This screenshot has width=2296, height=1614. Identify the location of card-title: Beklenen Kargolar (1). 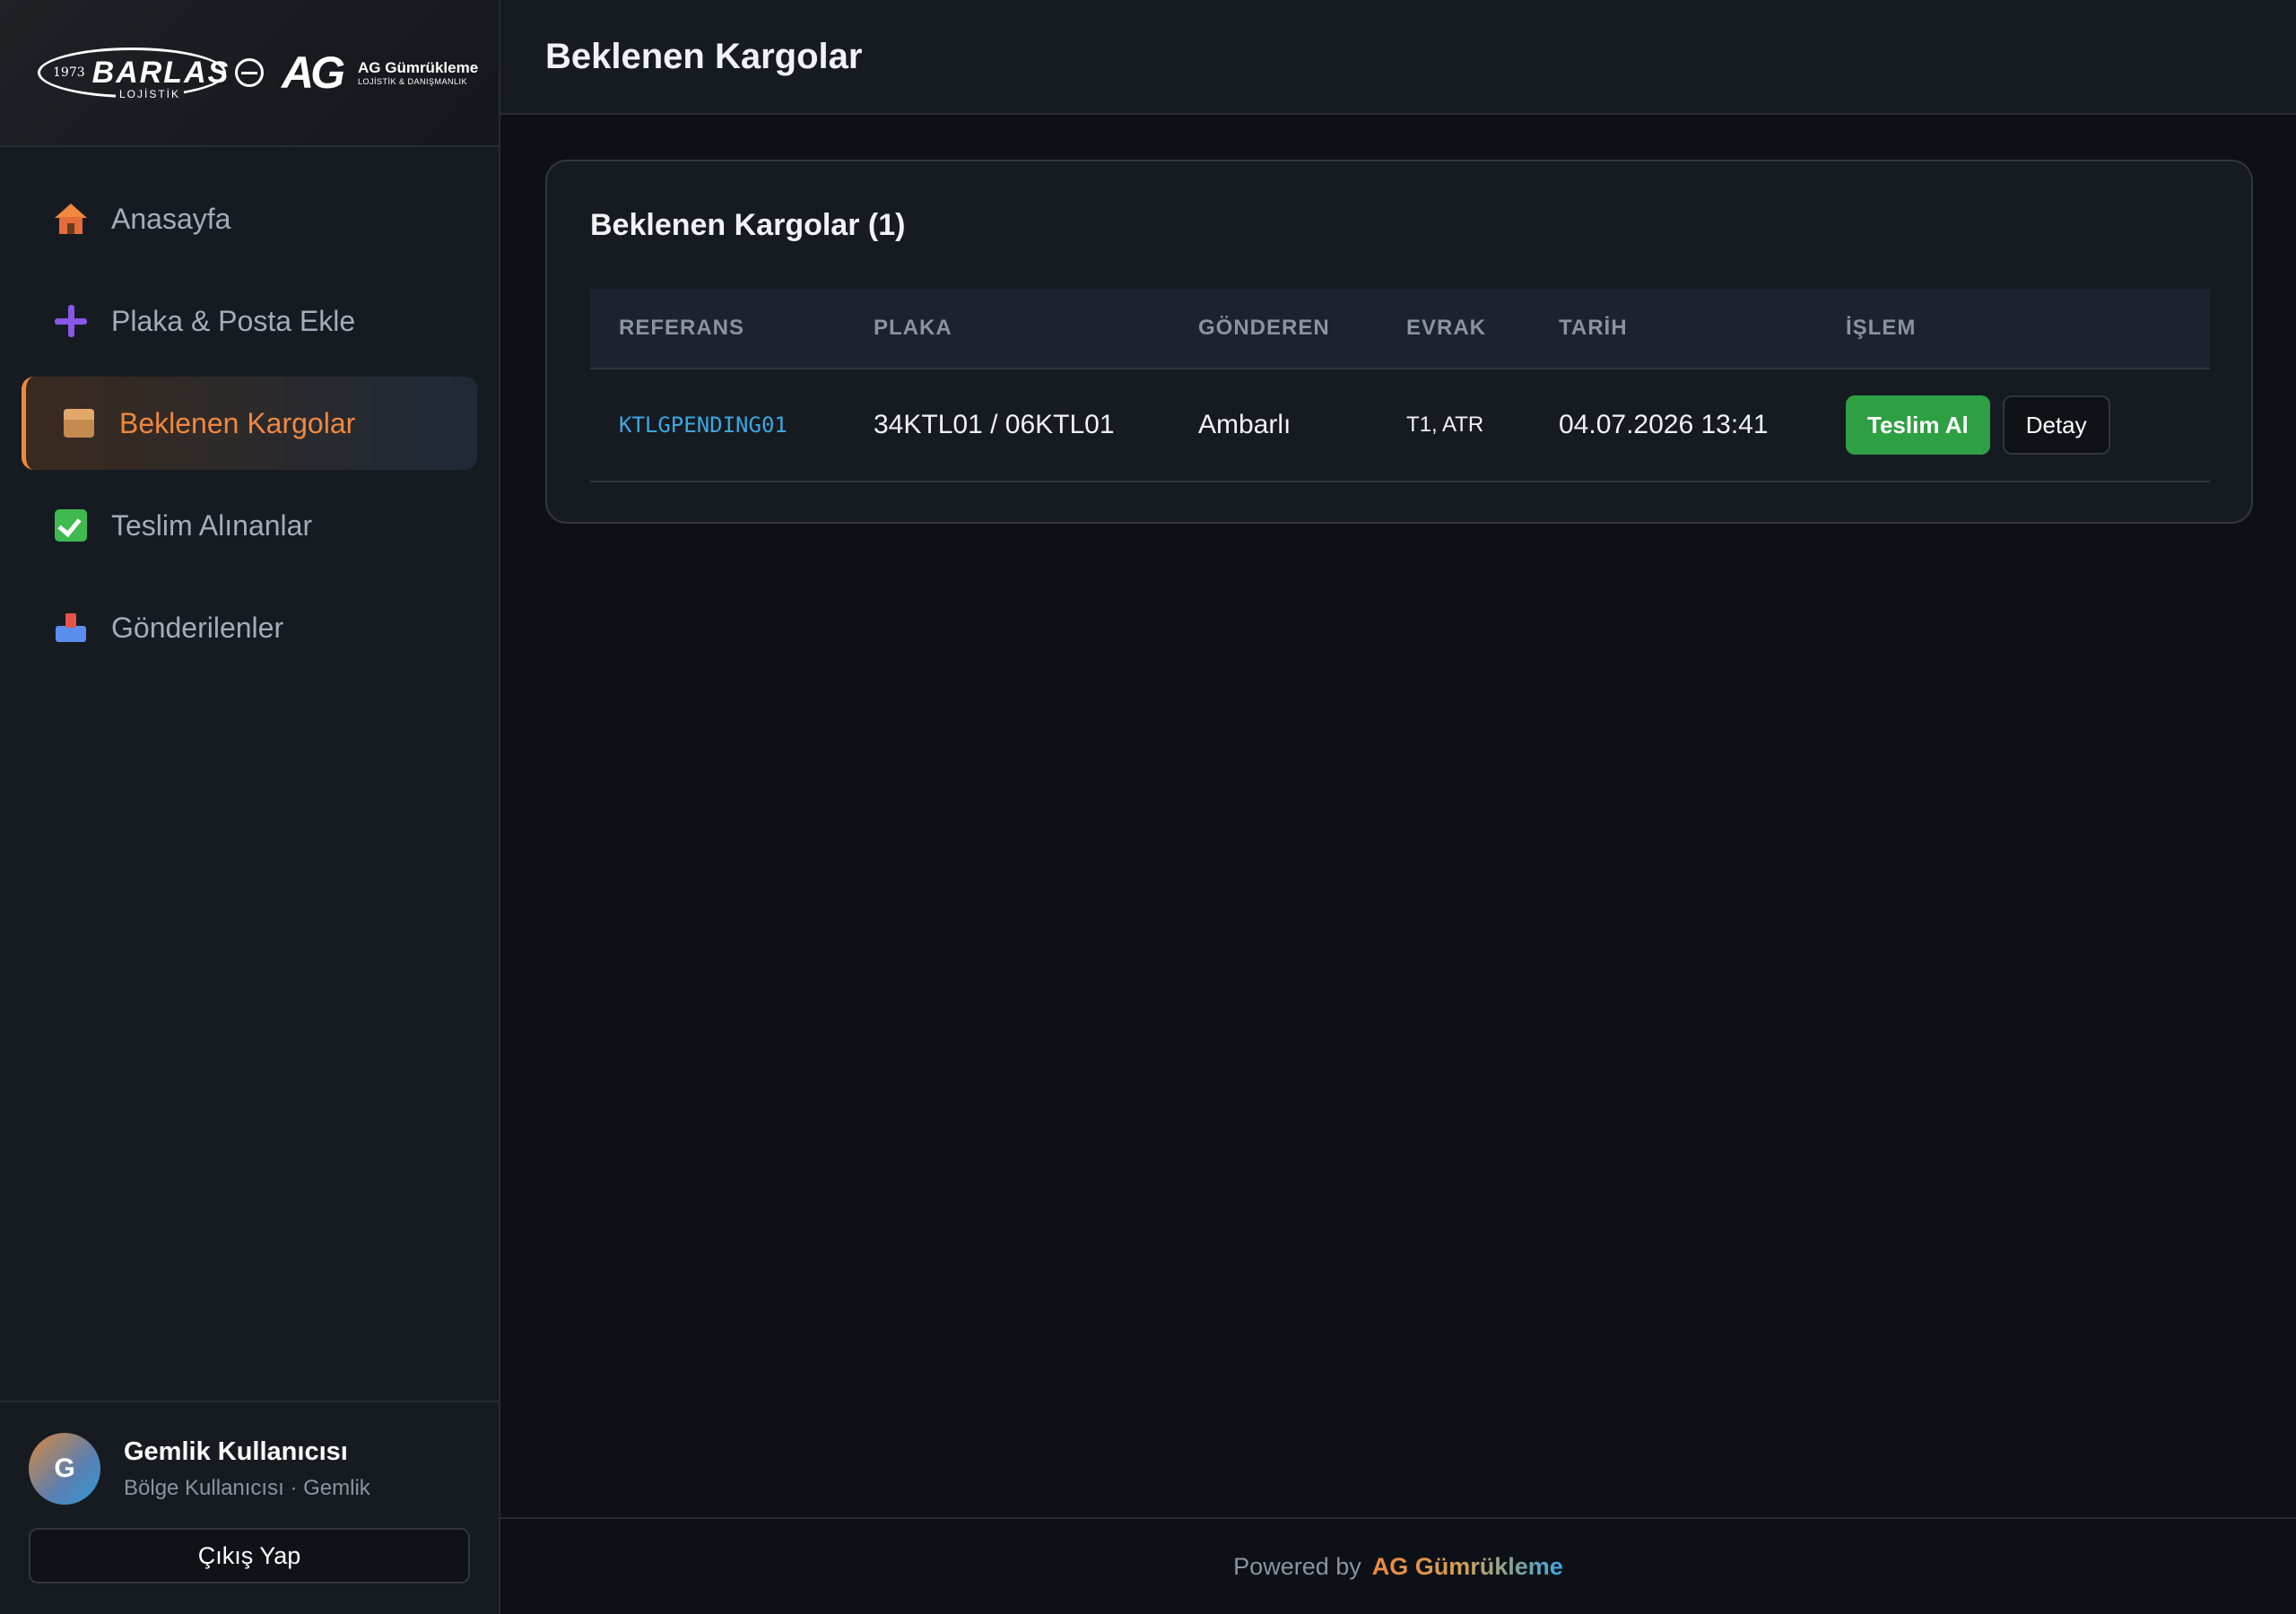
(748, 225).